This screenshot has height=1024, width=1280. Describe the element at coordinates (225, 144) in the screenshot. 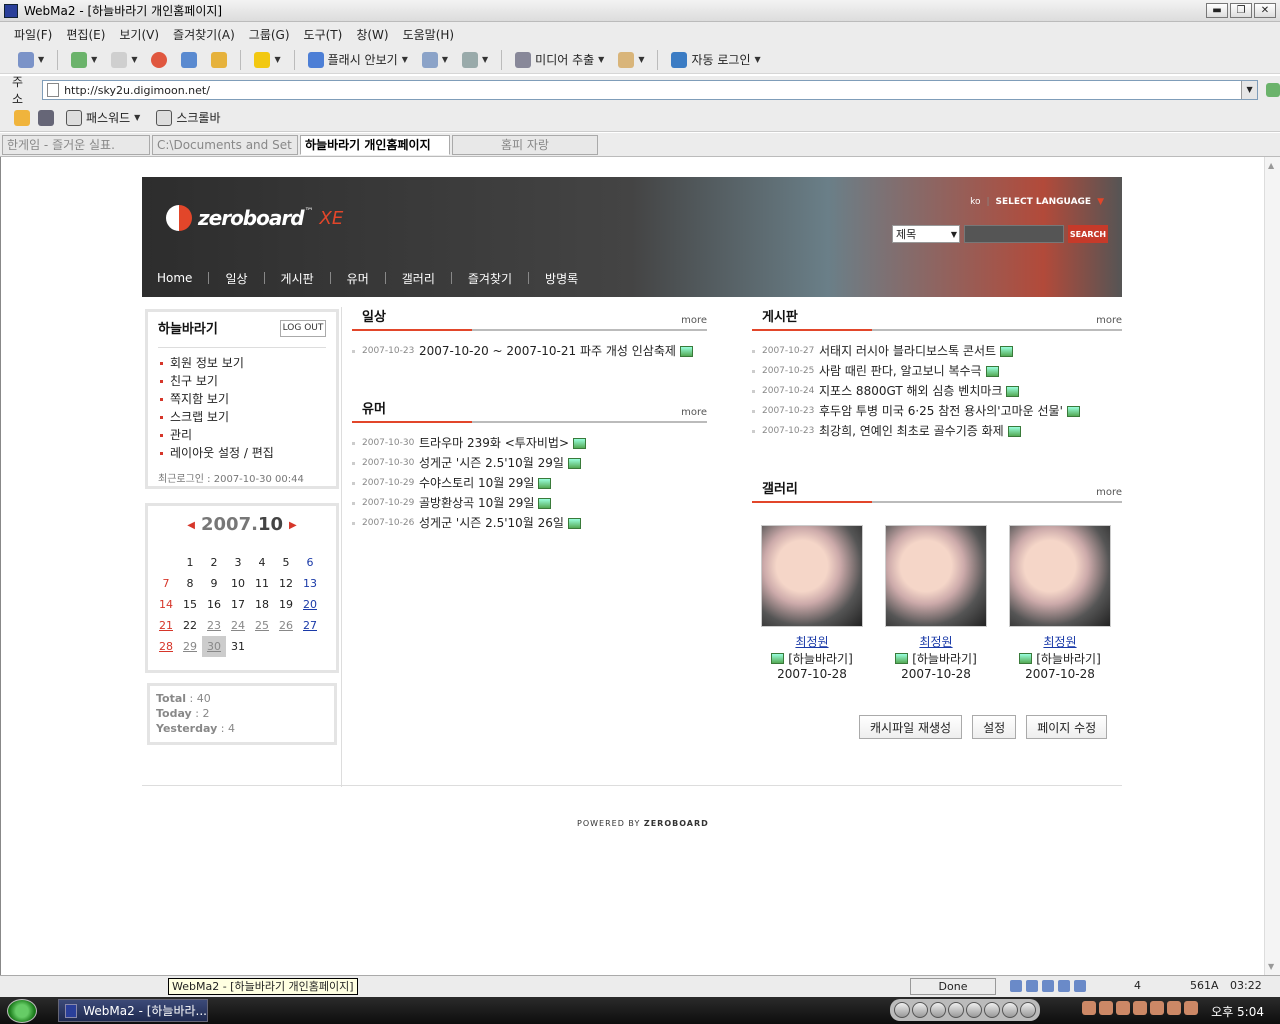

I see `tab-documents: C:\Documents and Set` at that location.